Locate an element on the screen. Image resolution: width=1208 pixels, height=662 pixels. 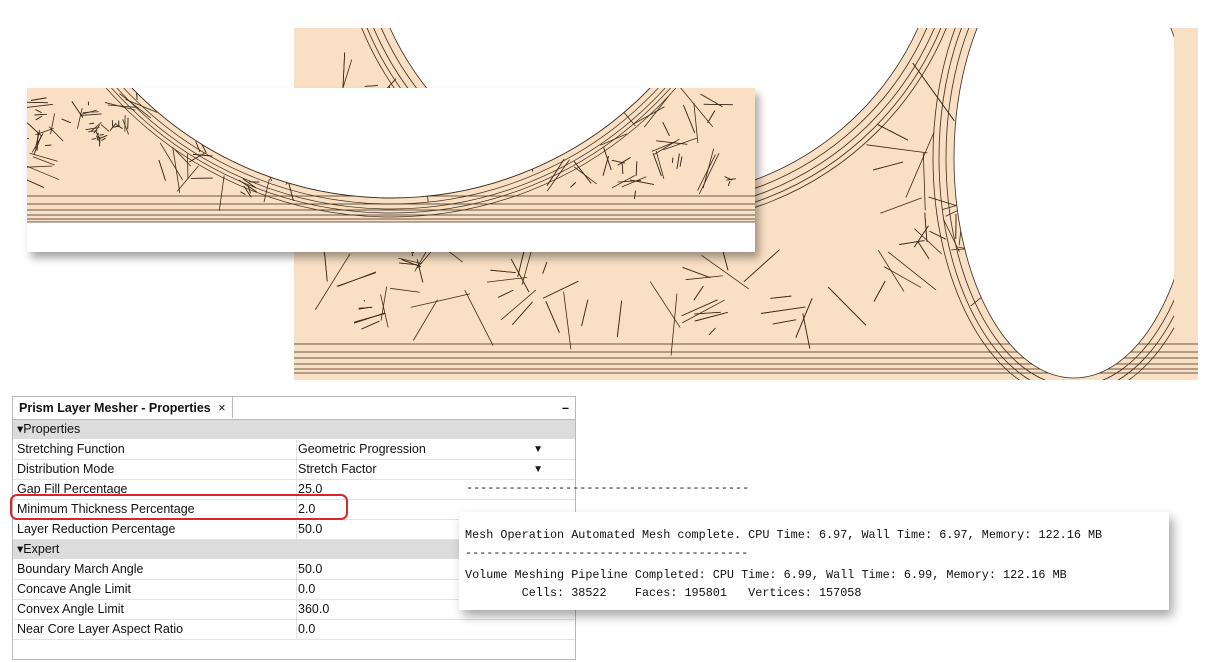
property-row-distribution-mode: Distribution Mode Stretch Factor ▼ is located at coordinates (294, 470).